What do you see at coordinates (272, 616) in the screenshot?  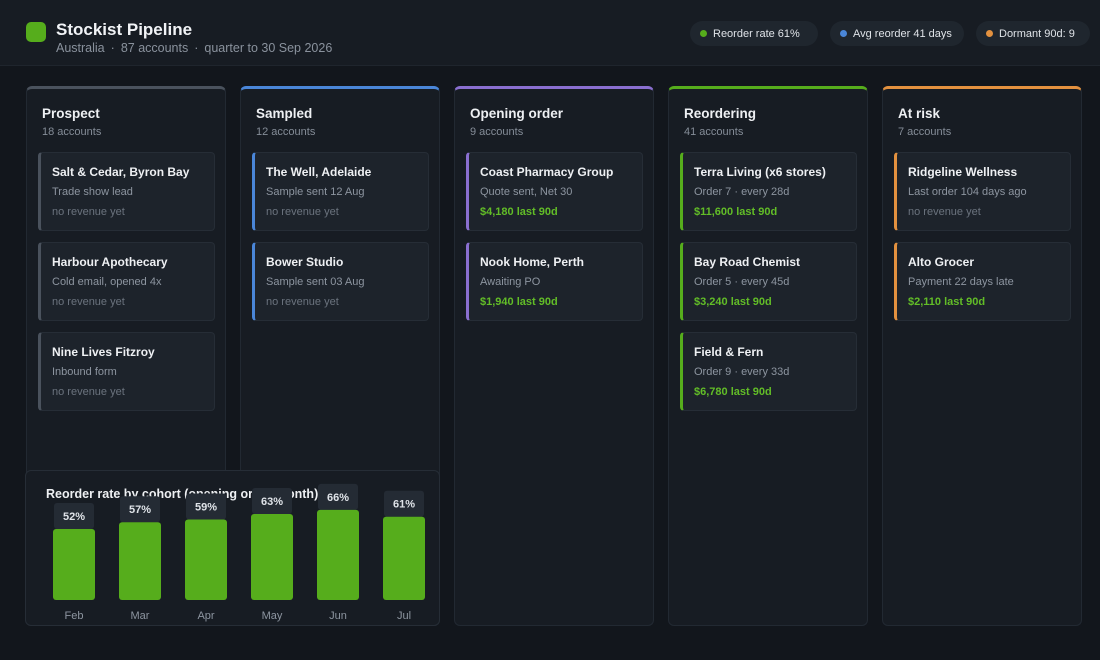 I see `category-label: May` at bounding box center [272, 616].